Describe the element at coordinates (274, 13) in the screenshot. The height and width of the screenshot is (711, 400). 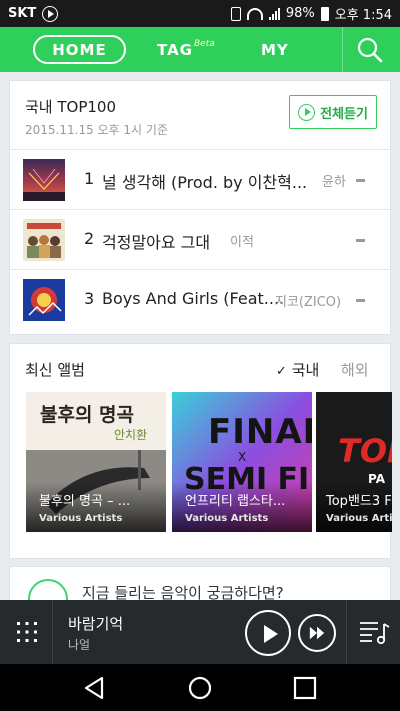
I see `signal-icon` at that location.